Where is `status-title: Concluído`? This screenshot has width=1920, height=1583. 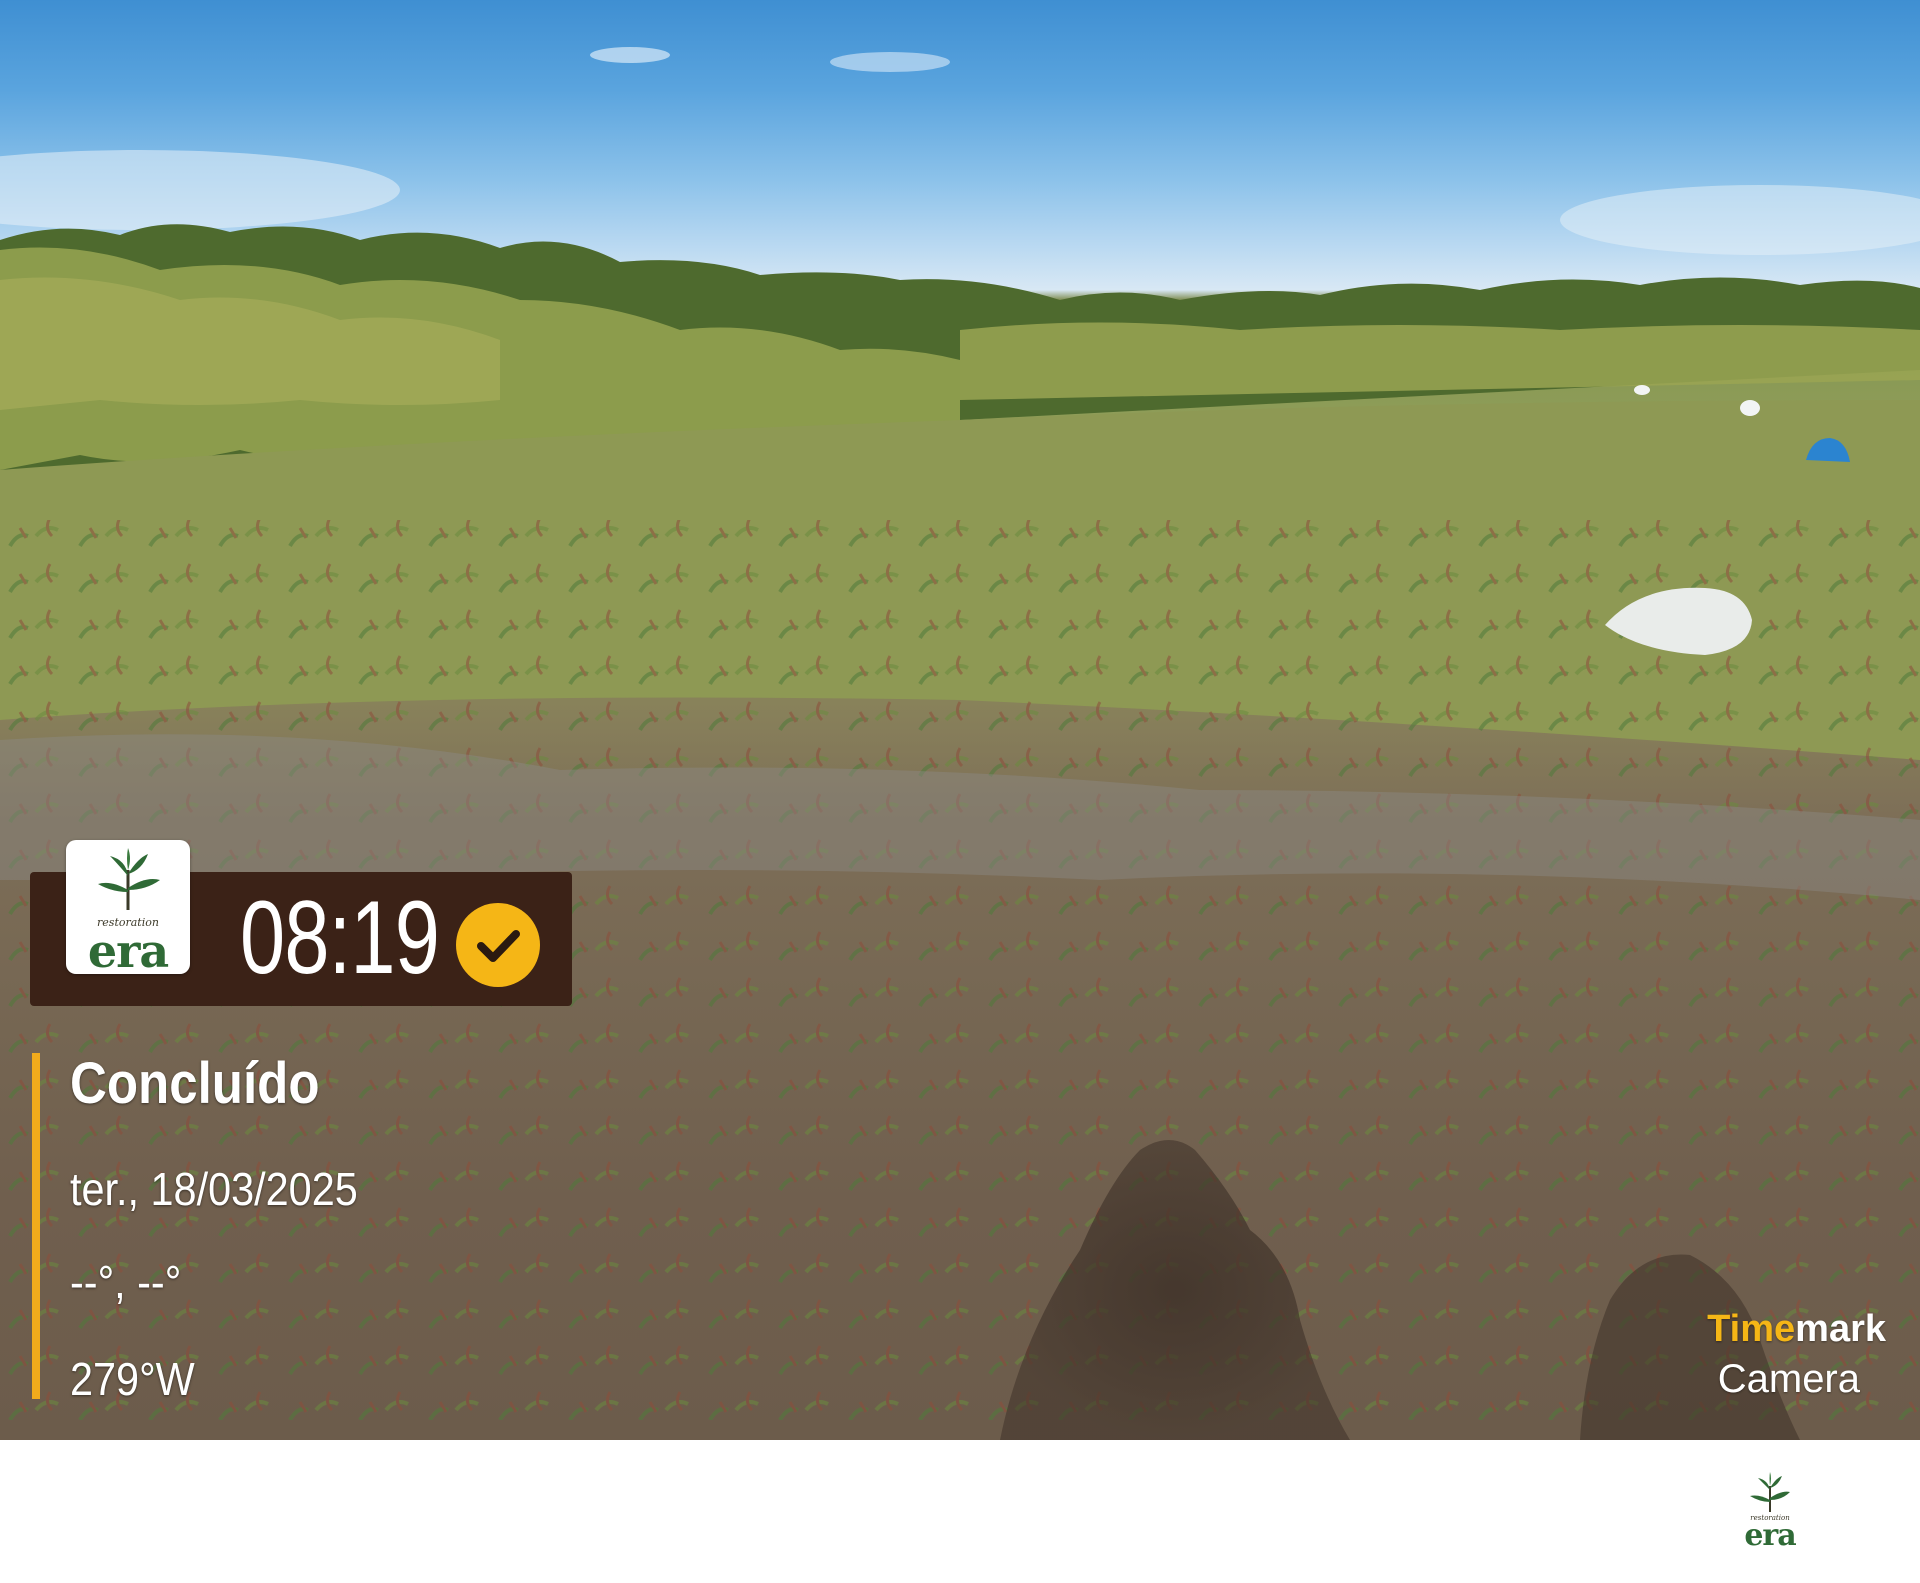 status-title: Concluído is located at coordinates (195, 1083).